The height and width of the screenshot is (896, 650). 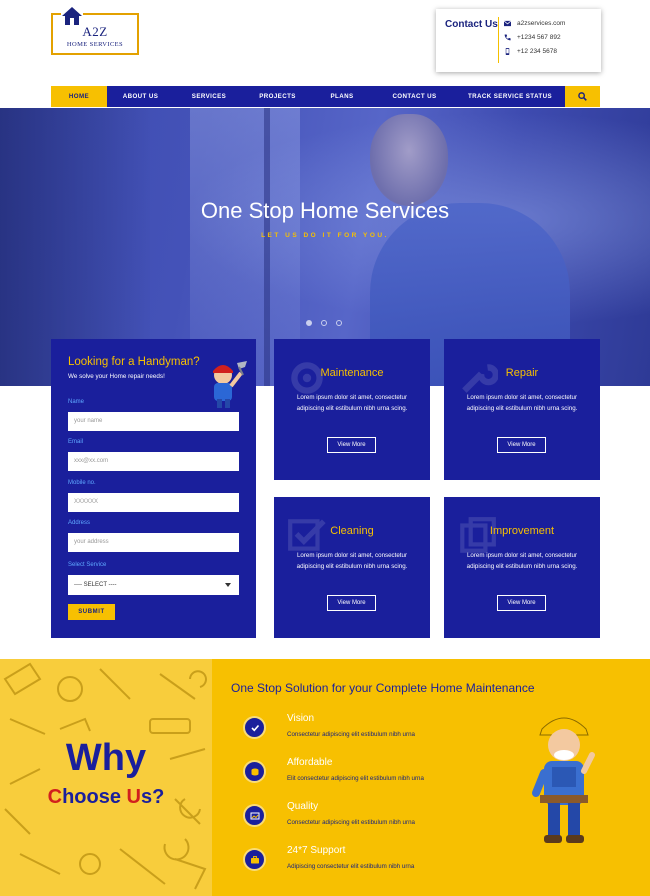 I want to click on nav-item-plans: PLANS, so click(x=342, y=96).